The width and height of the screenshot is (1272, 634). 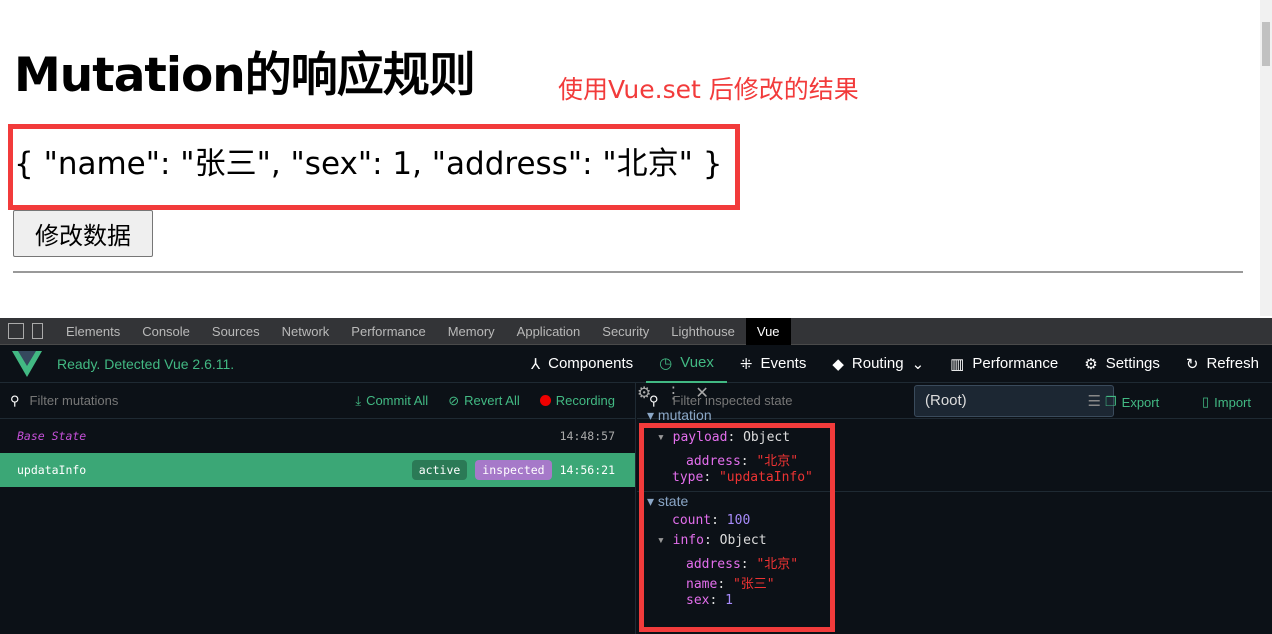 What do you see at coordinates (93, 331) in the screenshot?
I see `tab-elements: Elements` at bounding box center [93, 331].